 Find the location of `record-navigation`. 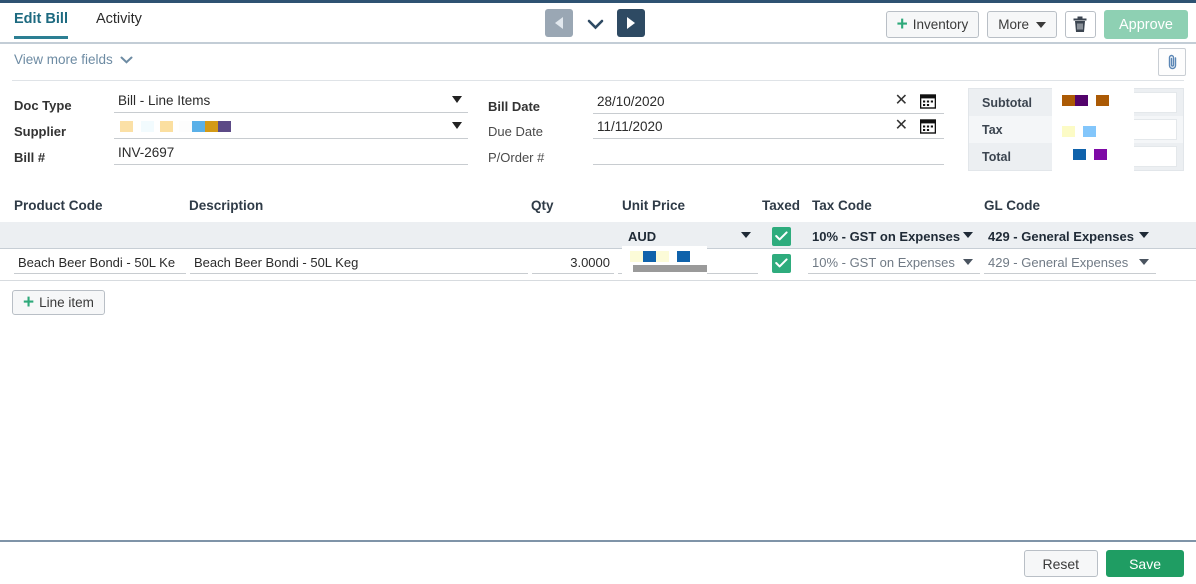

record-navigation is located at coordinates (595, 23).